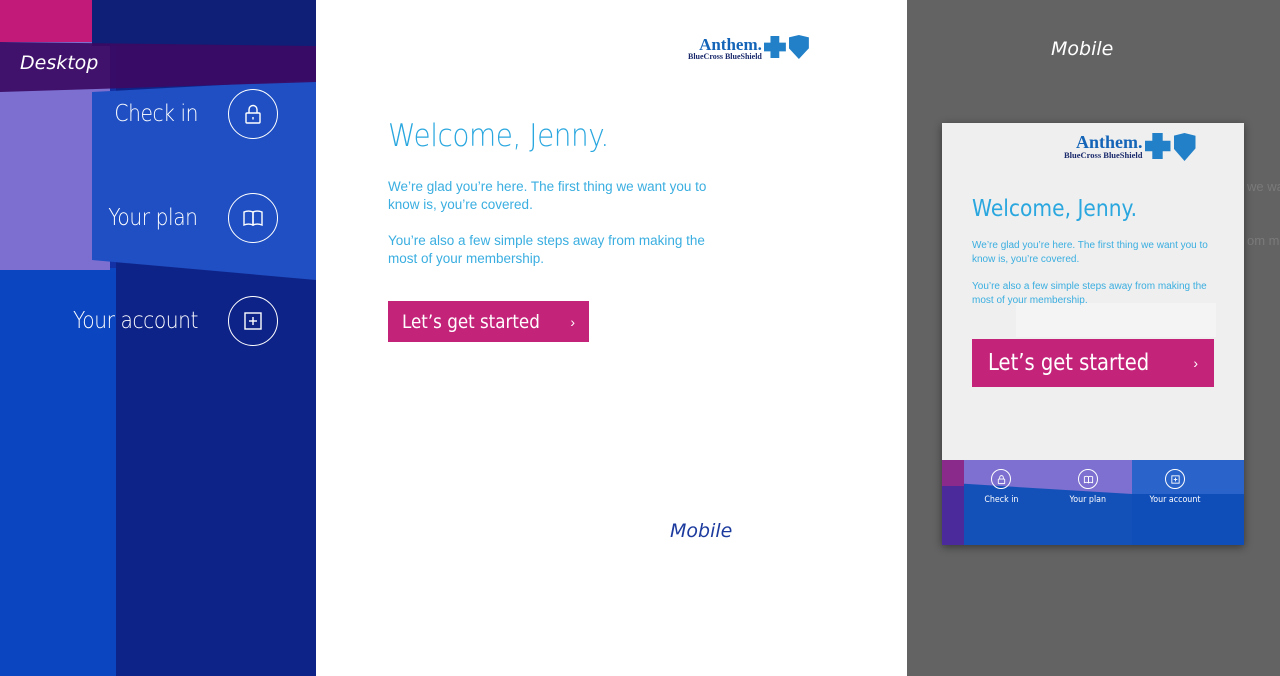 The image size is (1280, 676). I want to click on mobile-bottom-nav: Check in Your plan Your account, so click(1093, 502).